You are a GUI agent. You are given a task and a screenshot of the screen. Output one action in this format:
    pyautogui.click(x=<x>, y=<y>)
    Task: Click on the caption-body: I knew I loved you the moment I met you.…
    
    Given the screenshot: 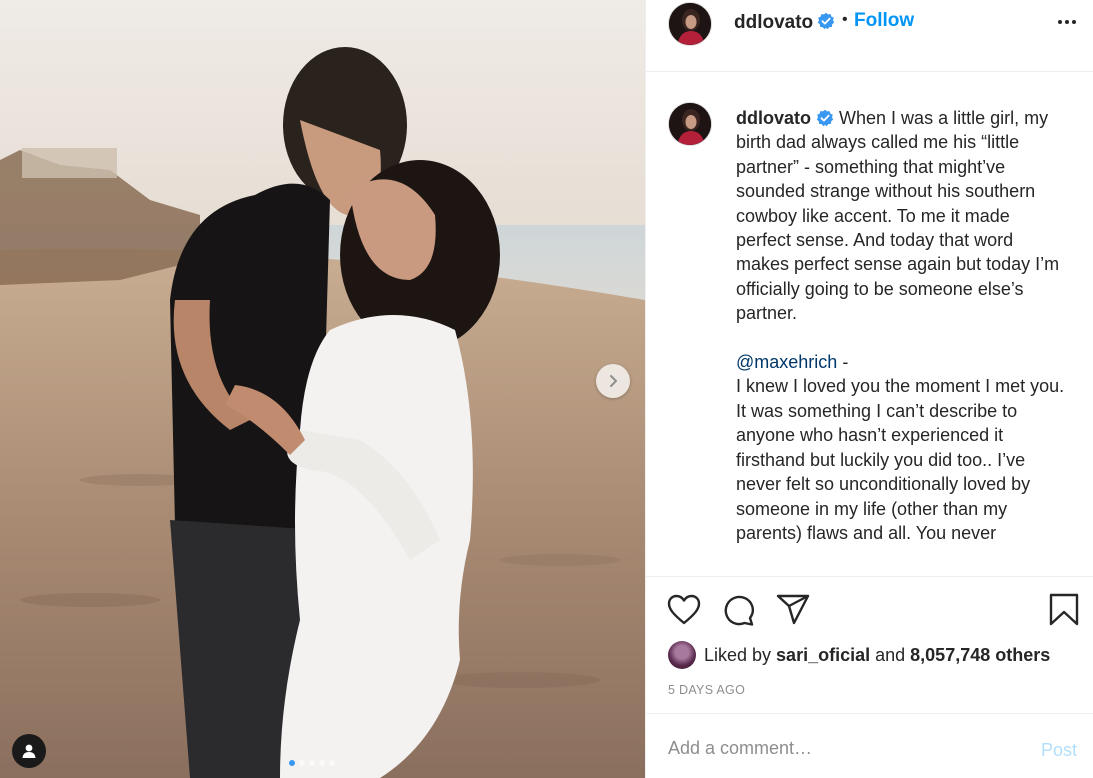 What is the action you would take?
    pyautogui.click(x=900, y=459)
    